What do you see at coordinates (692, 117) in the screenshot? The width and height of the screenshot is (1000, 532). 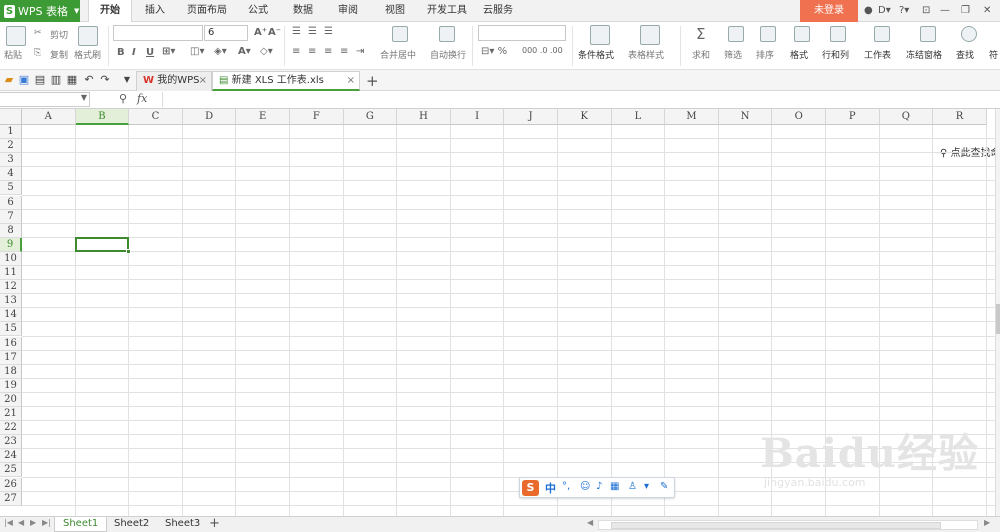 I see `column-header-m: M` at bounding box center [692, 117].